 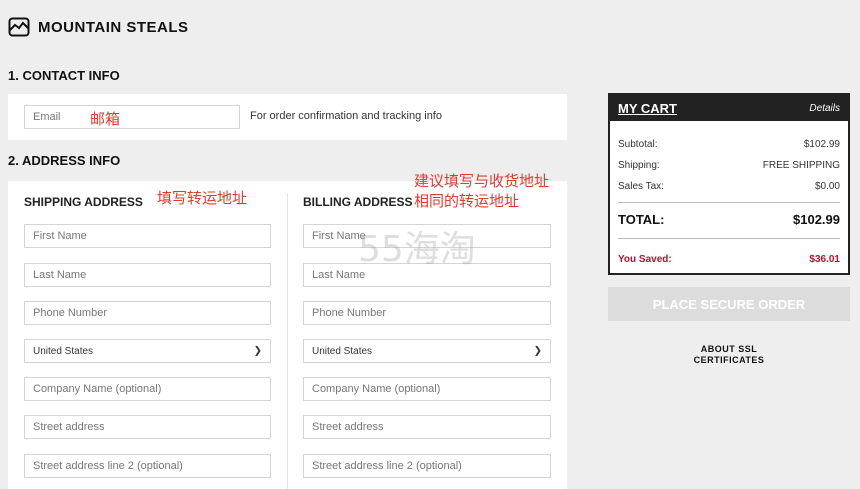 I want to click on ssl-certificates-link: ABOUT SSL CERTIFICATES, so click(x=729, y=355).